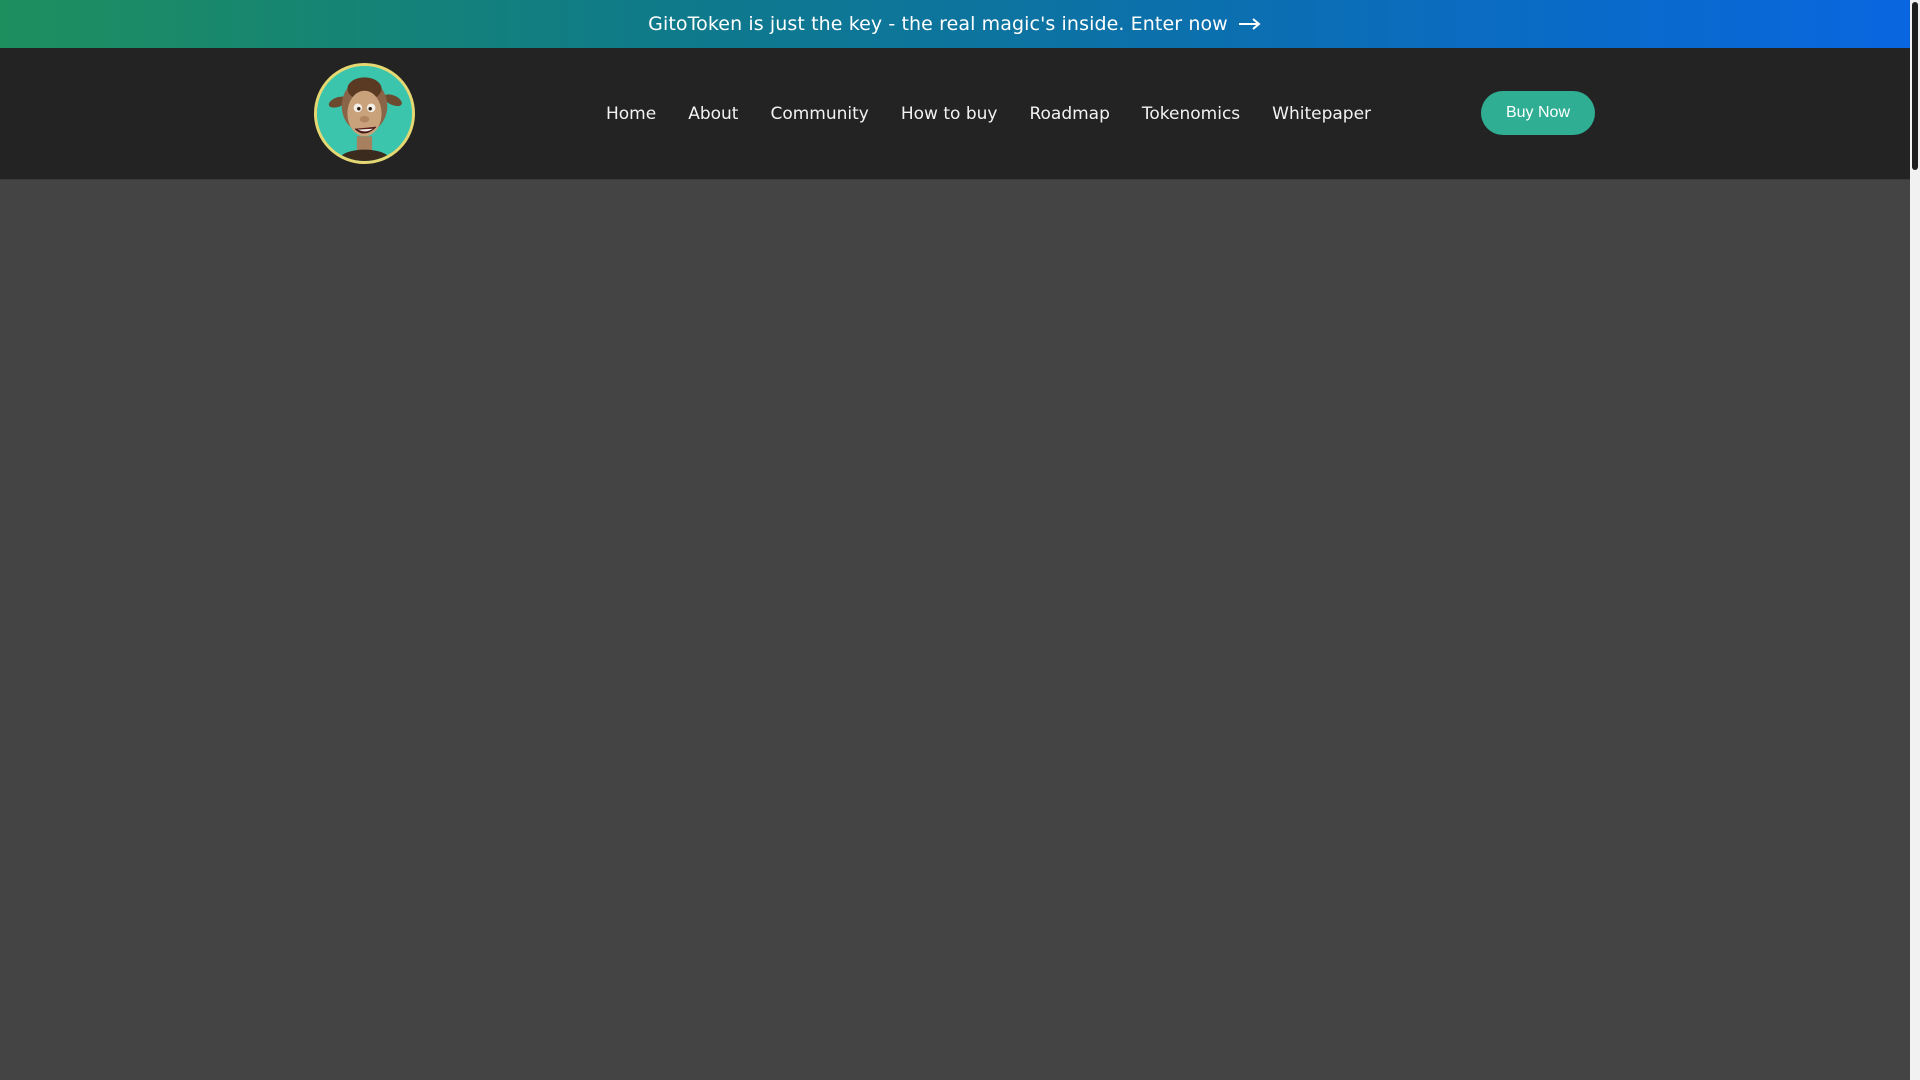 This screenshot has height=1080, width=1920. I want to click on cartoon-character-logo-icon, so click(364, 113).